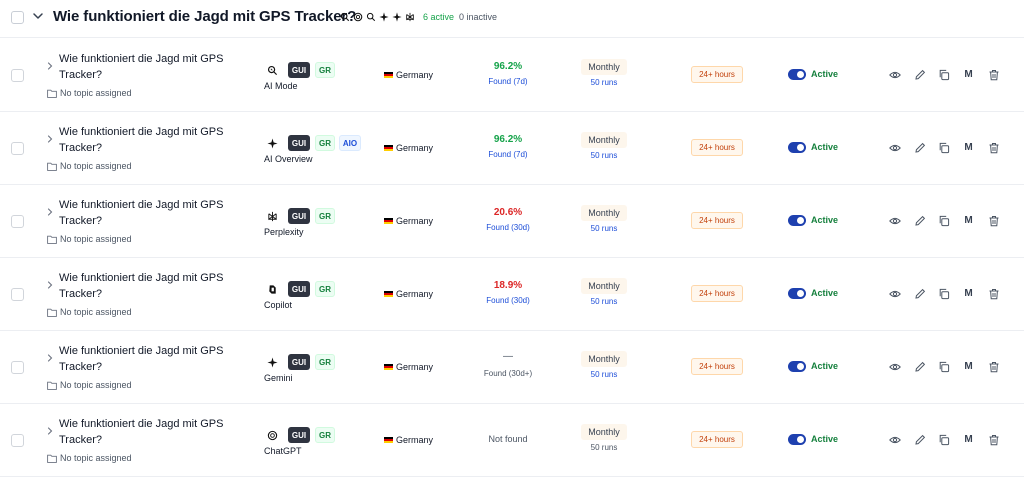  I want to click on gr-tag: GR, so click(325, 216).